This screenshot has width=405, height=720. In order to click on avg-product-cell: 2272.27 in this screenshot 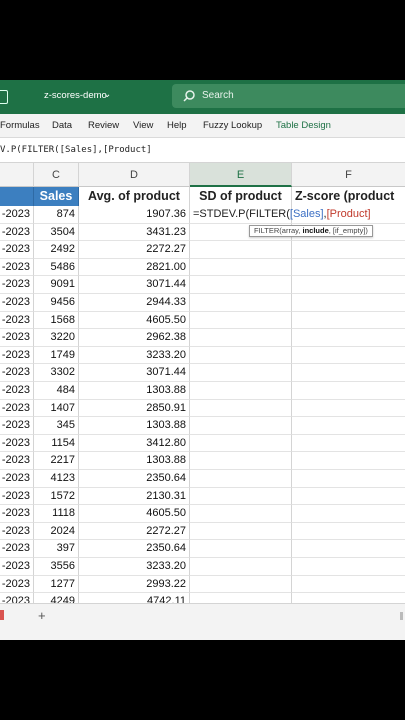, I will do `click(134, 531)`.